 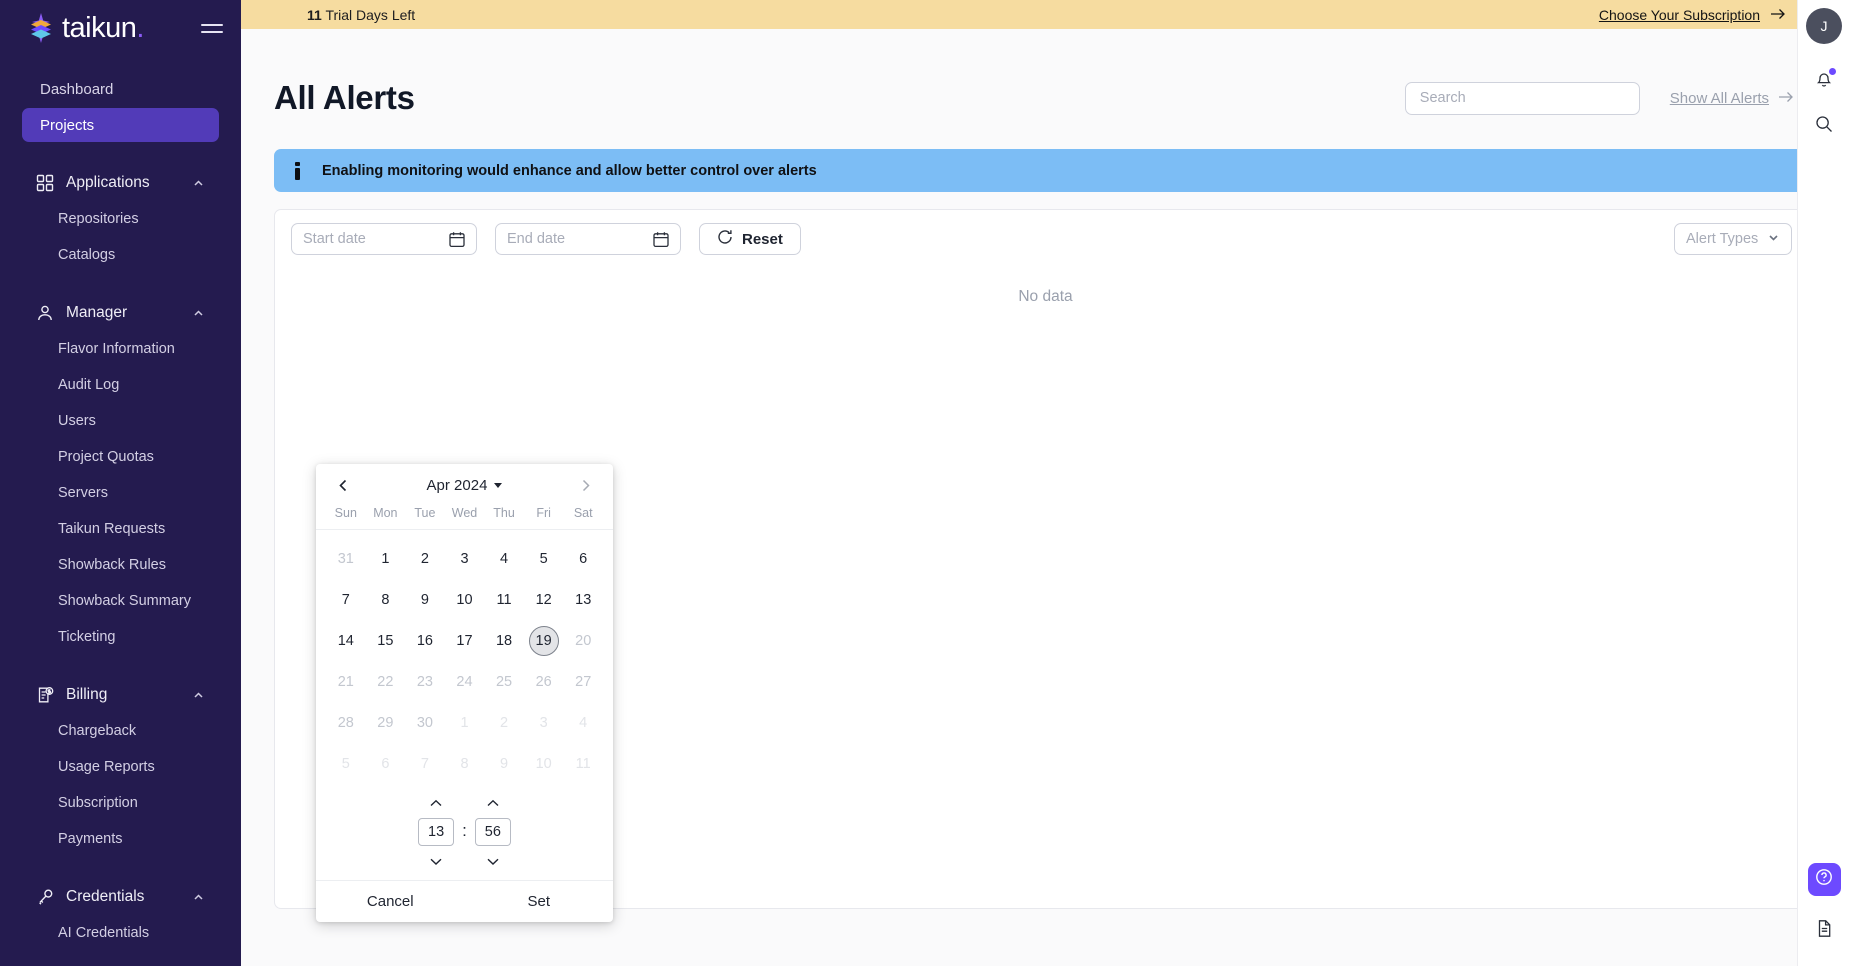 What do you see at coordinates (436, 832) in the screenshot?
I see `hours-field: 13` at bounding box center [436, 832].